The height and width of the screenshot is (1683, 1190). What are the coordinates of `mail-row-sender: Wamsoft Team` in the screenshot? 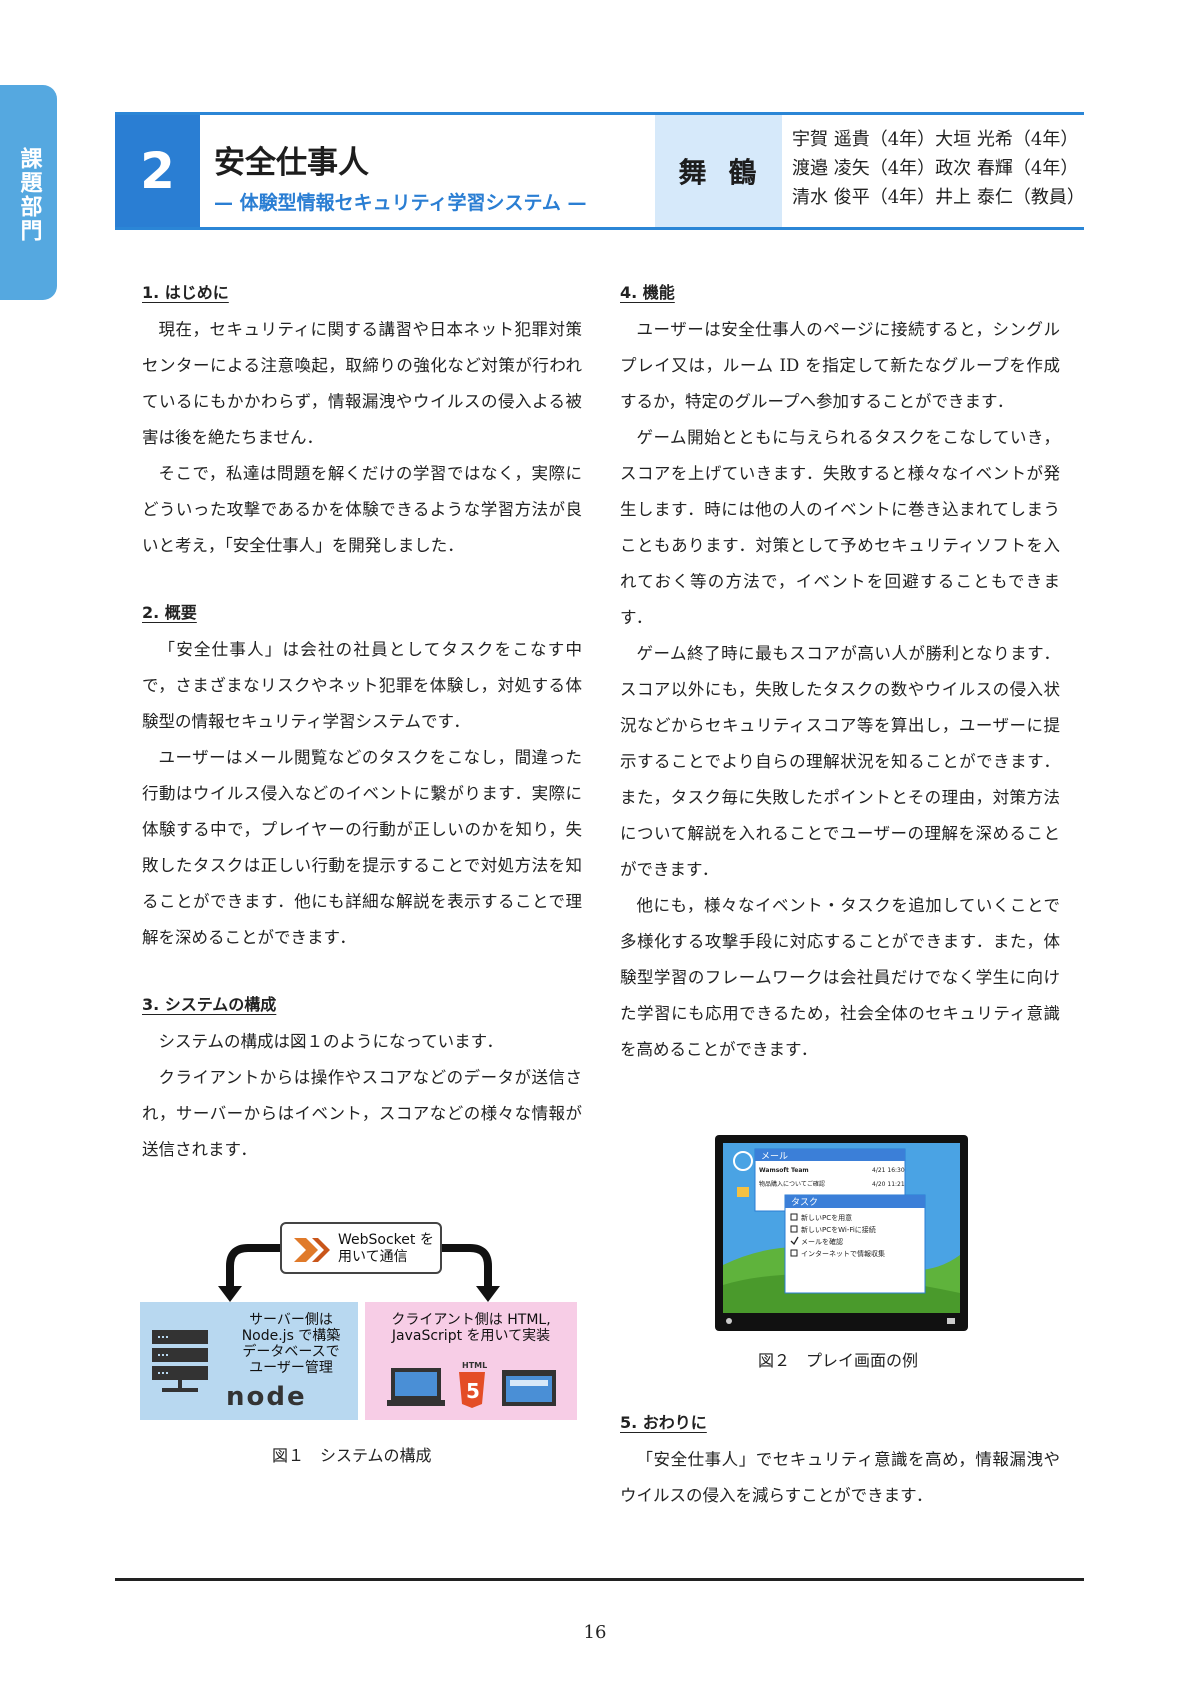 It's located at (784, 1170).